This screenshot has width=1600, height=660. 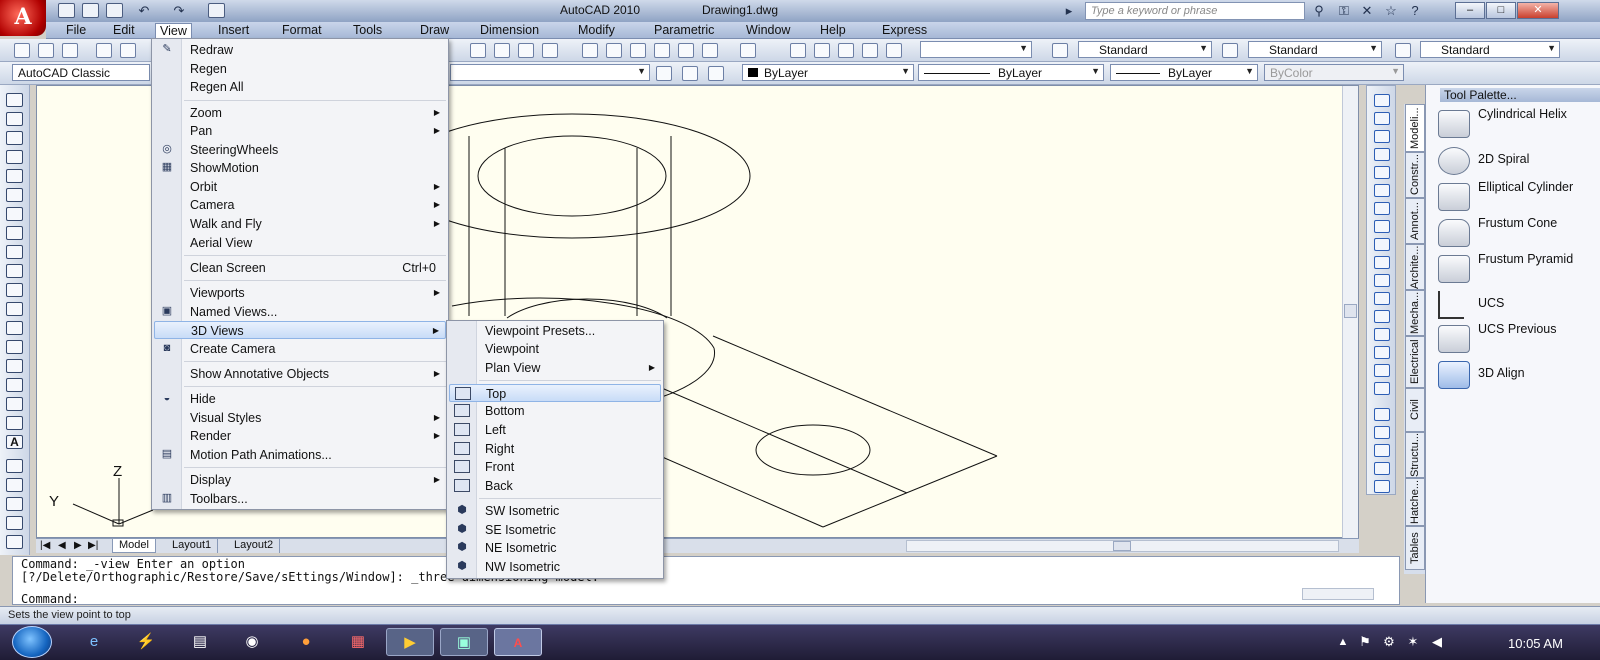 What do you see at coordinates (14, 542) in the screenshot?
I see `torus-icon` at bounding box center [14, 542].